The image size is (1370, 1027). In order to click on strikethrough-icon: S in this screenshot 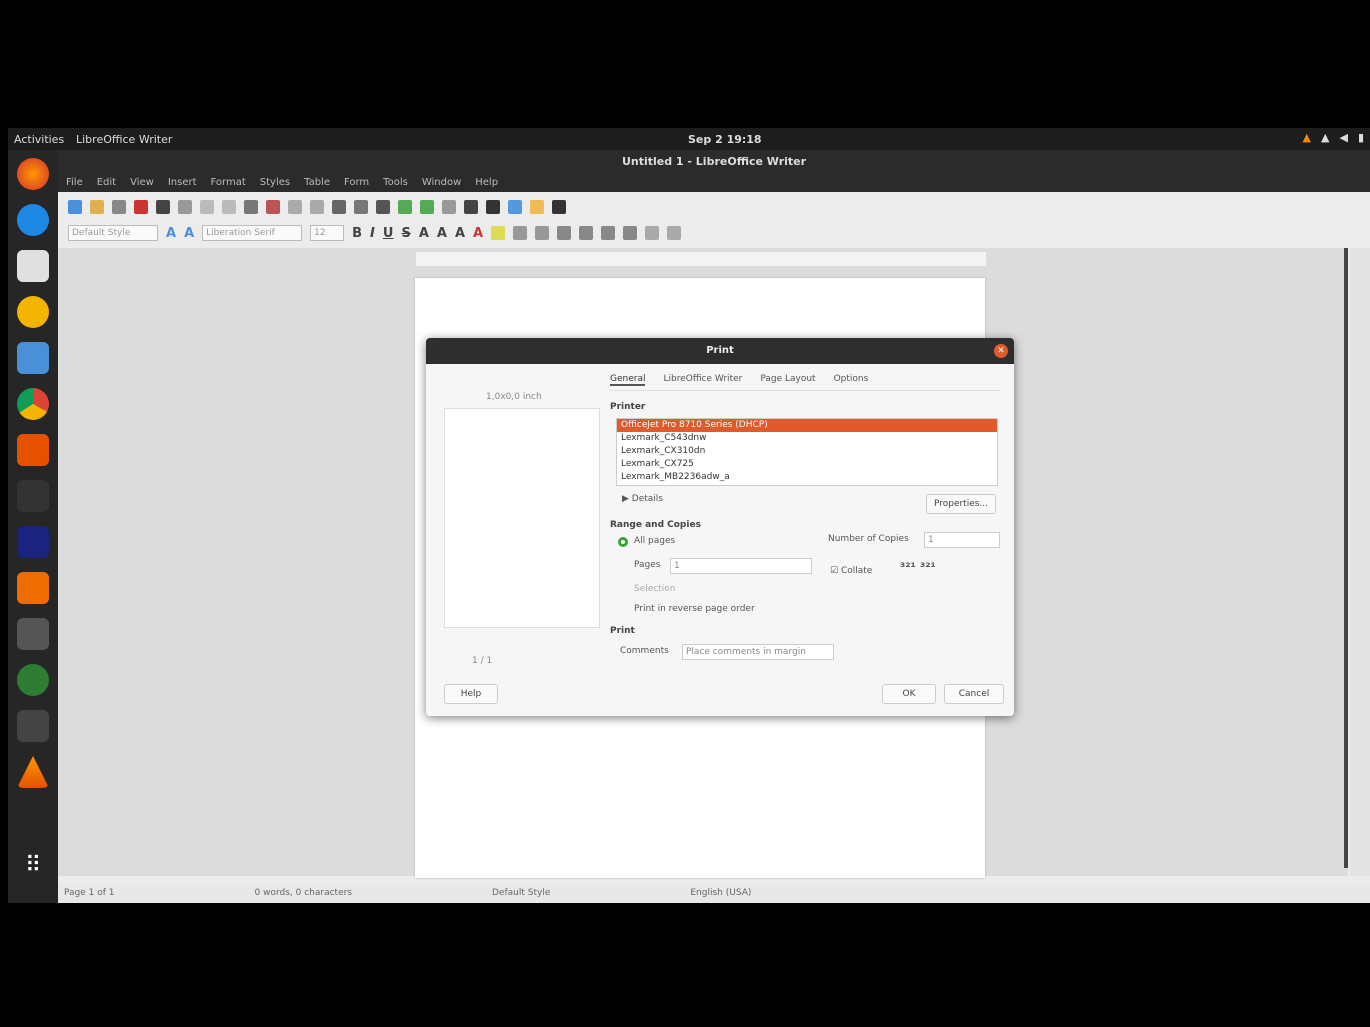, I will do `click(405, 233)`.